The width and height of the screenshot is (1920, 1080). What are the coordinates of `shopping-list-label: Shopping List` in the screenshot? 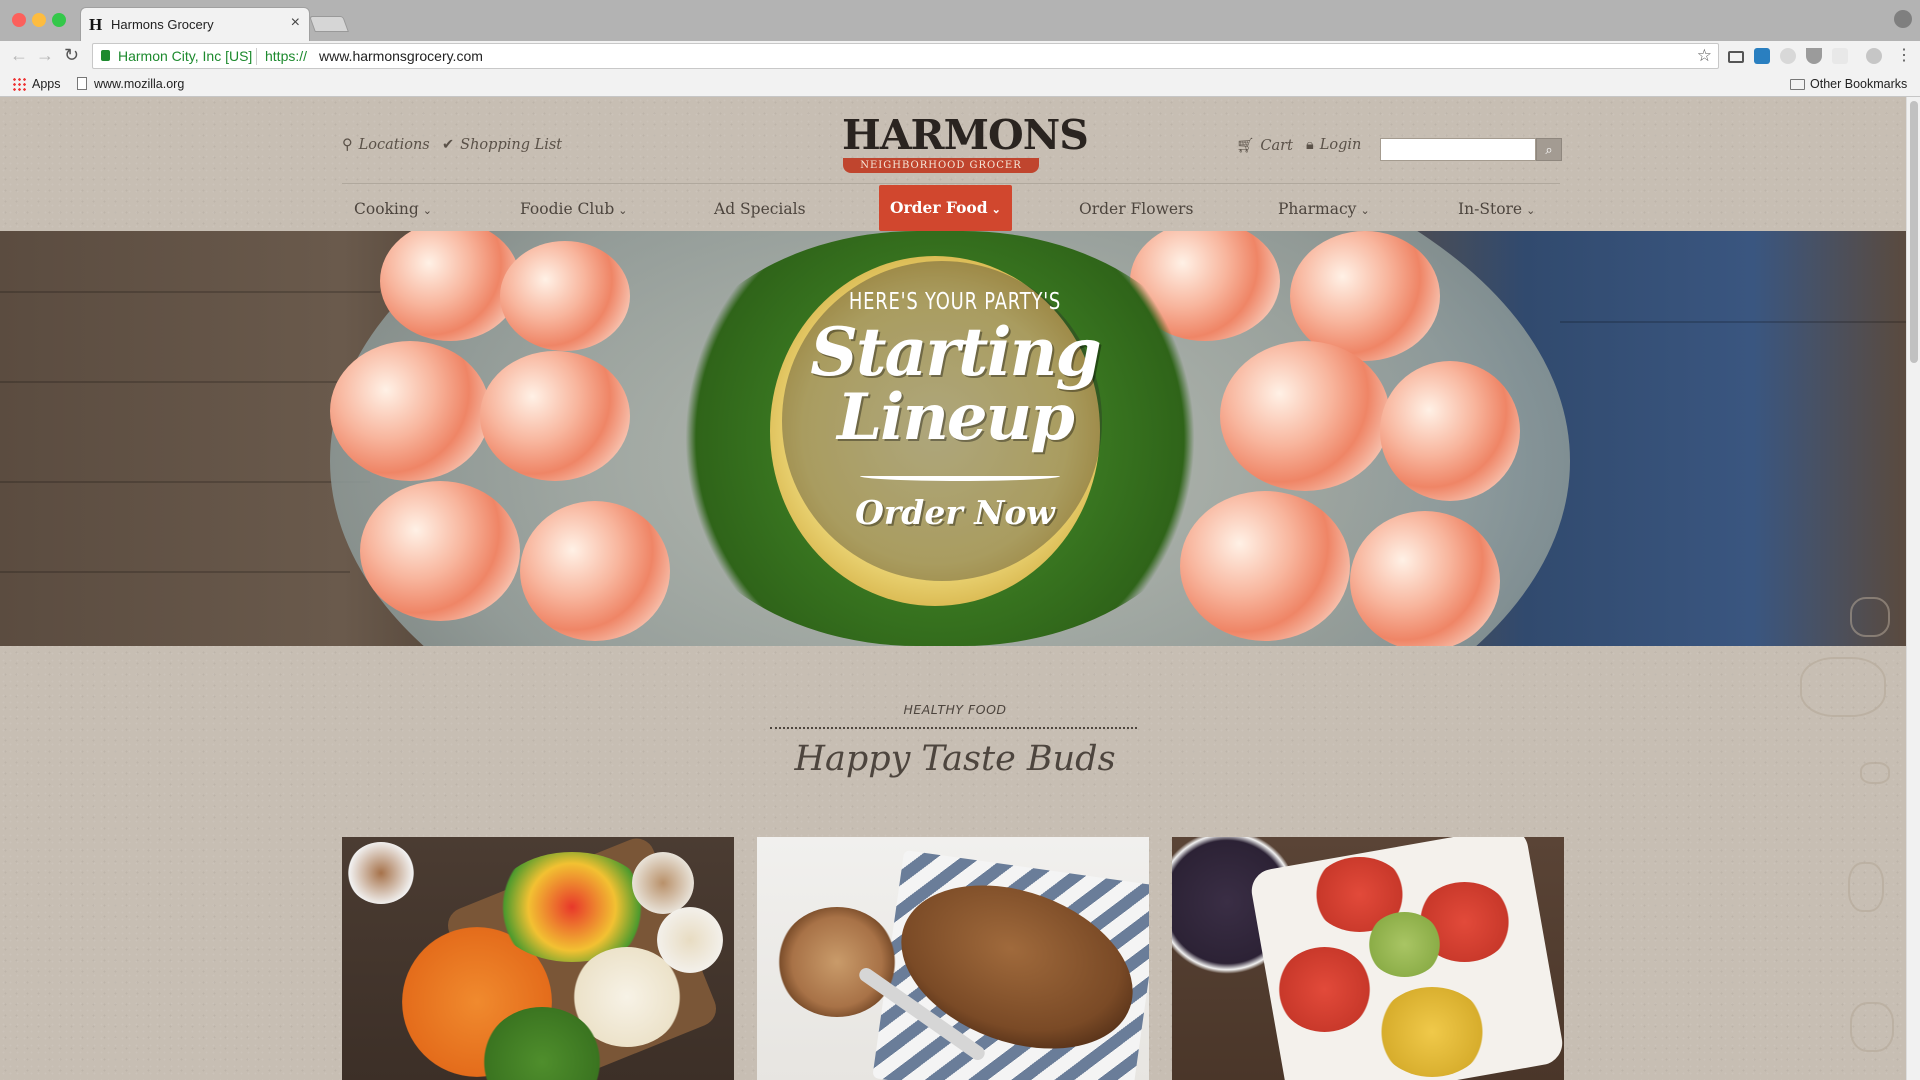 It's located at (511, 145).